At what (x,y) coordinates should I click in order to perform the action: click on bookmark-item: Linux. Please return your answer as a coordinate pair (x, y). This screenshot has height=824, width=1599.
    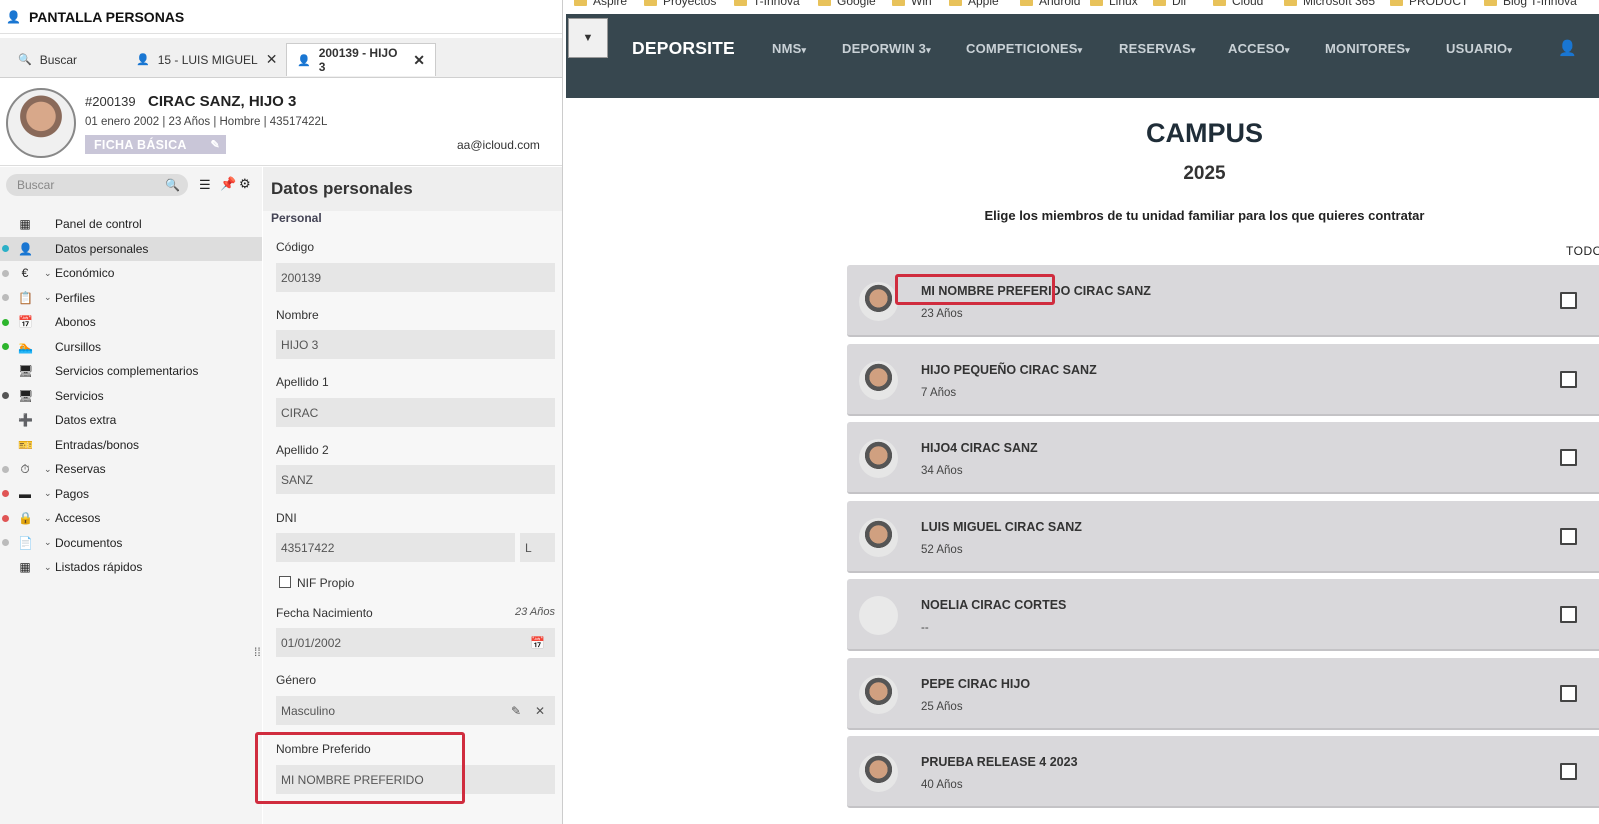
    Looking at the image, I should click on (1114, 4).